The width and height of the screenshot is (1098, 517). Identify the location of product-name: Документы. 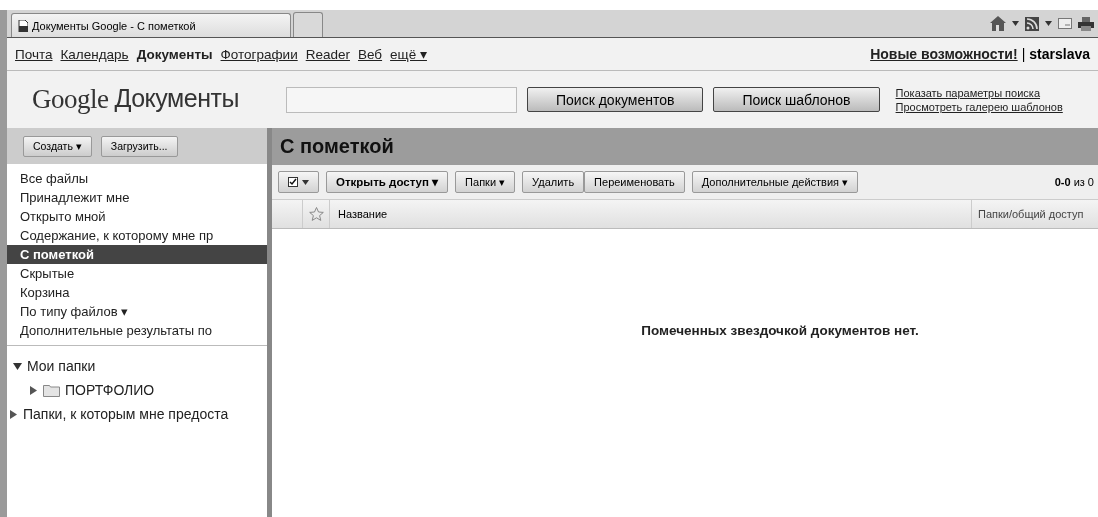
(176, 99).